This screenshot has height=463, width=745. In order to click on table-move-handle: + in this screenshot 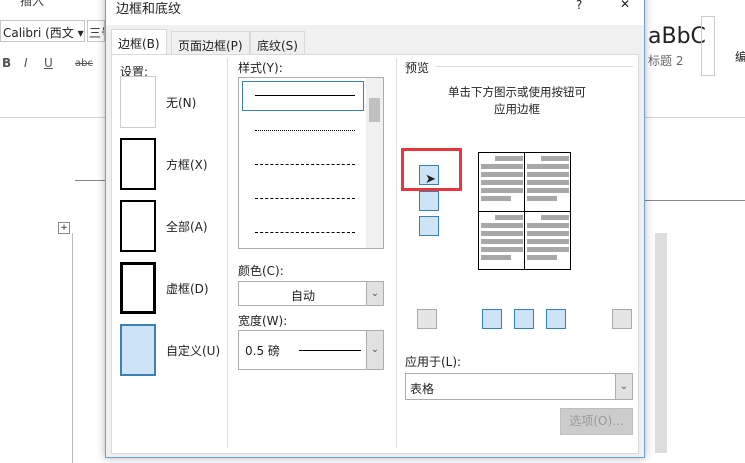, I will do `click(64, 228)`.